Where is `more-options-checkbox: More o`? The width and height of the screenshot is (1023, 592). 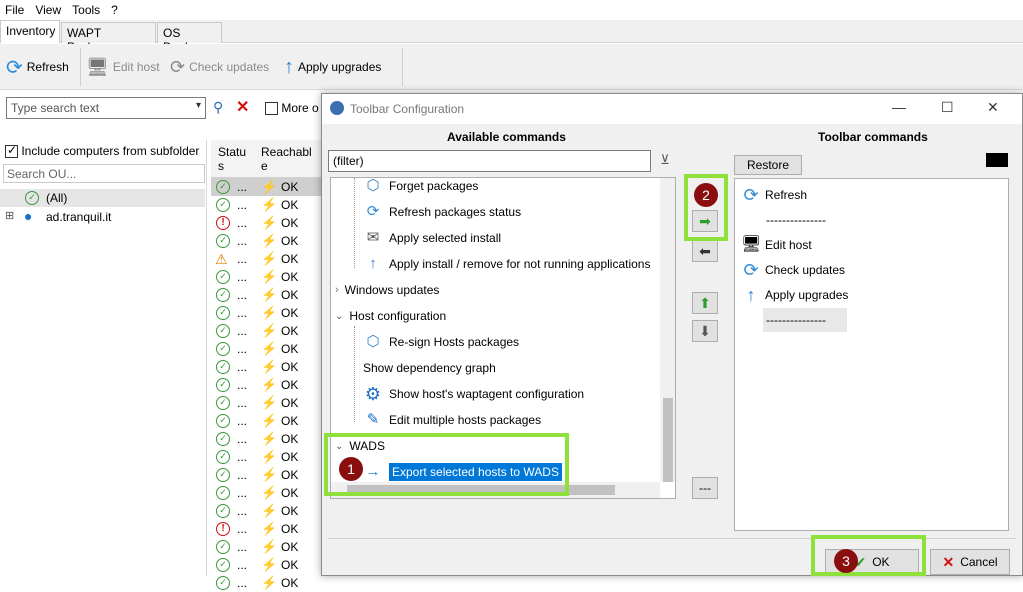 more-options-checkbox: More o is located at coordinates (292, 108).